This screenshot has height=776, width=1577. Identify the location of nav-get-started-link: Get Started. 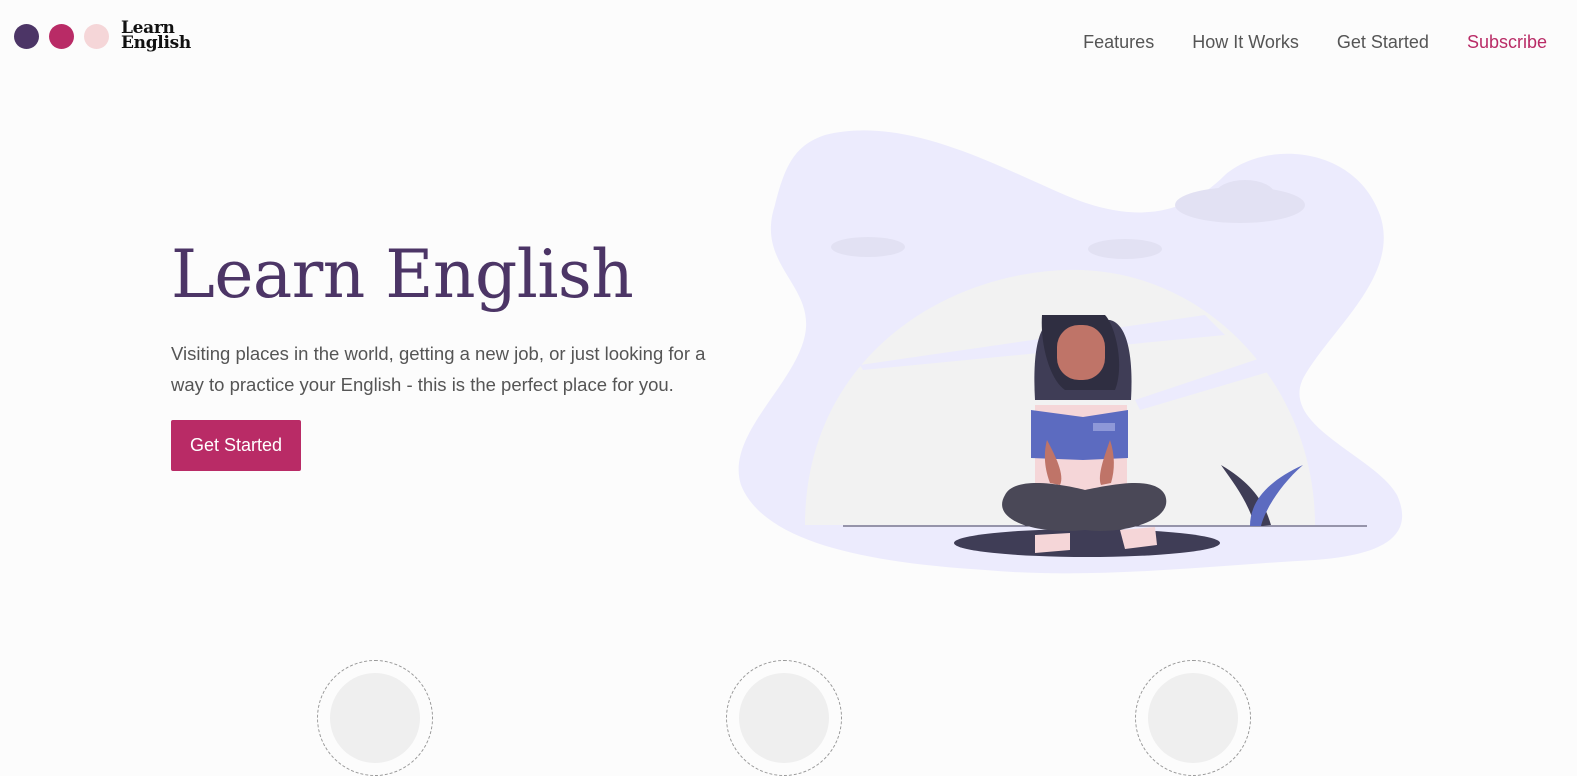
(1383, 42).